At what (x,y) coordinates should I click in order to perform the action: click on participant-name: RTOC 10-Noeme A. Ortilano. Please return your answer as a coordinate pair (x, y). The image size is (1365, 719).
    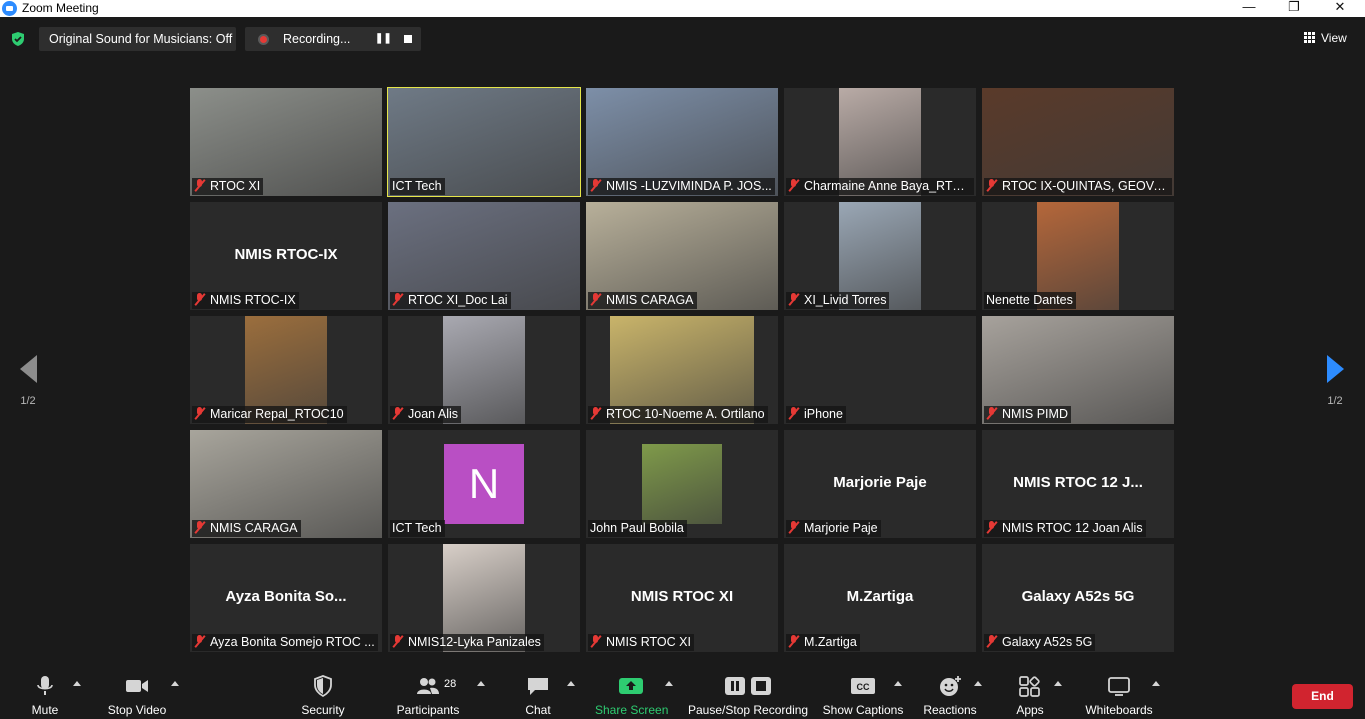
    Looking at the image, I should click on (685, 414).